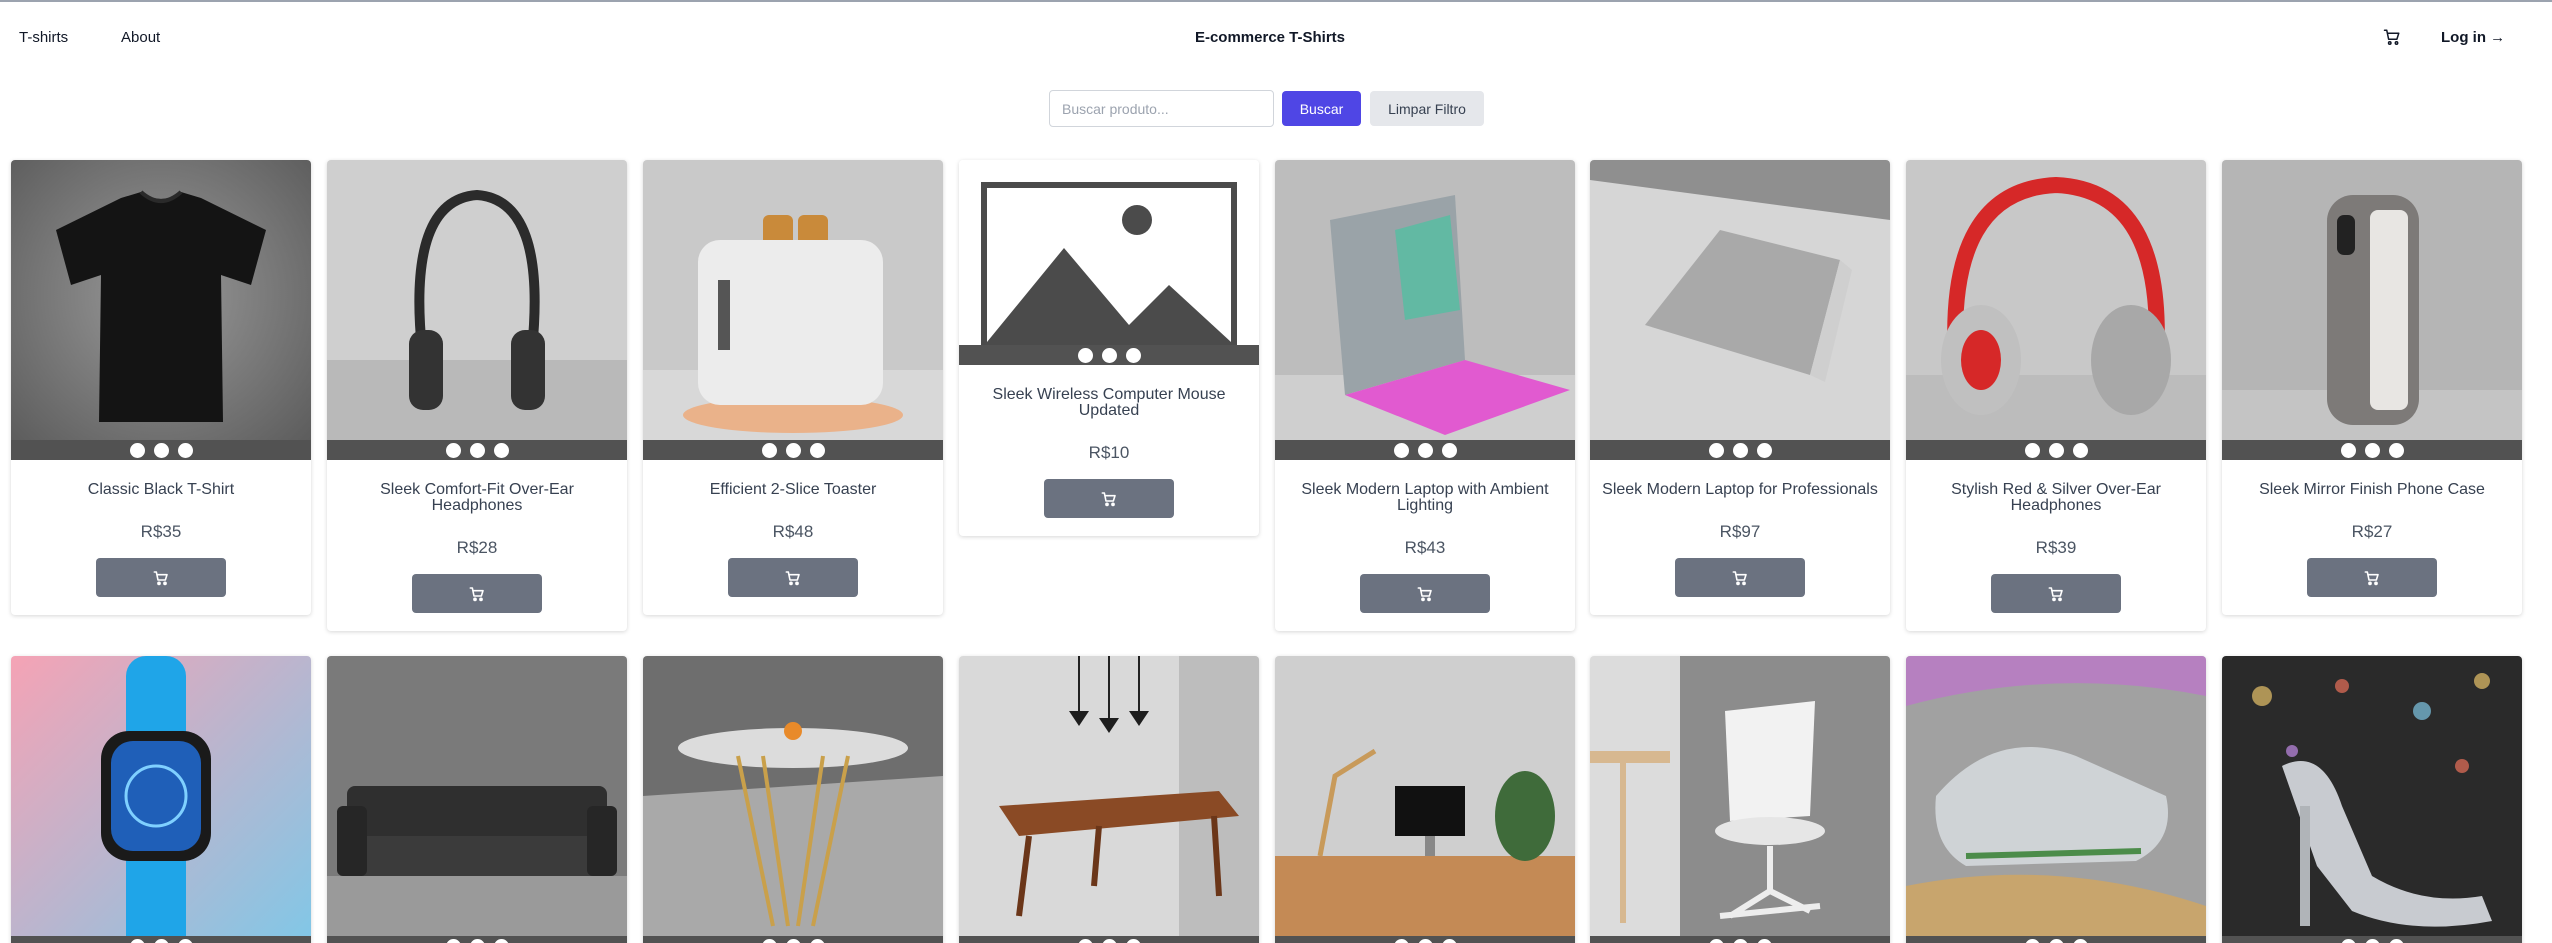 The image size is (2552, 943). I want to click on clear-filter-button: Limpar Filtro, so click(1427, 108).